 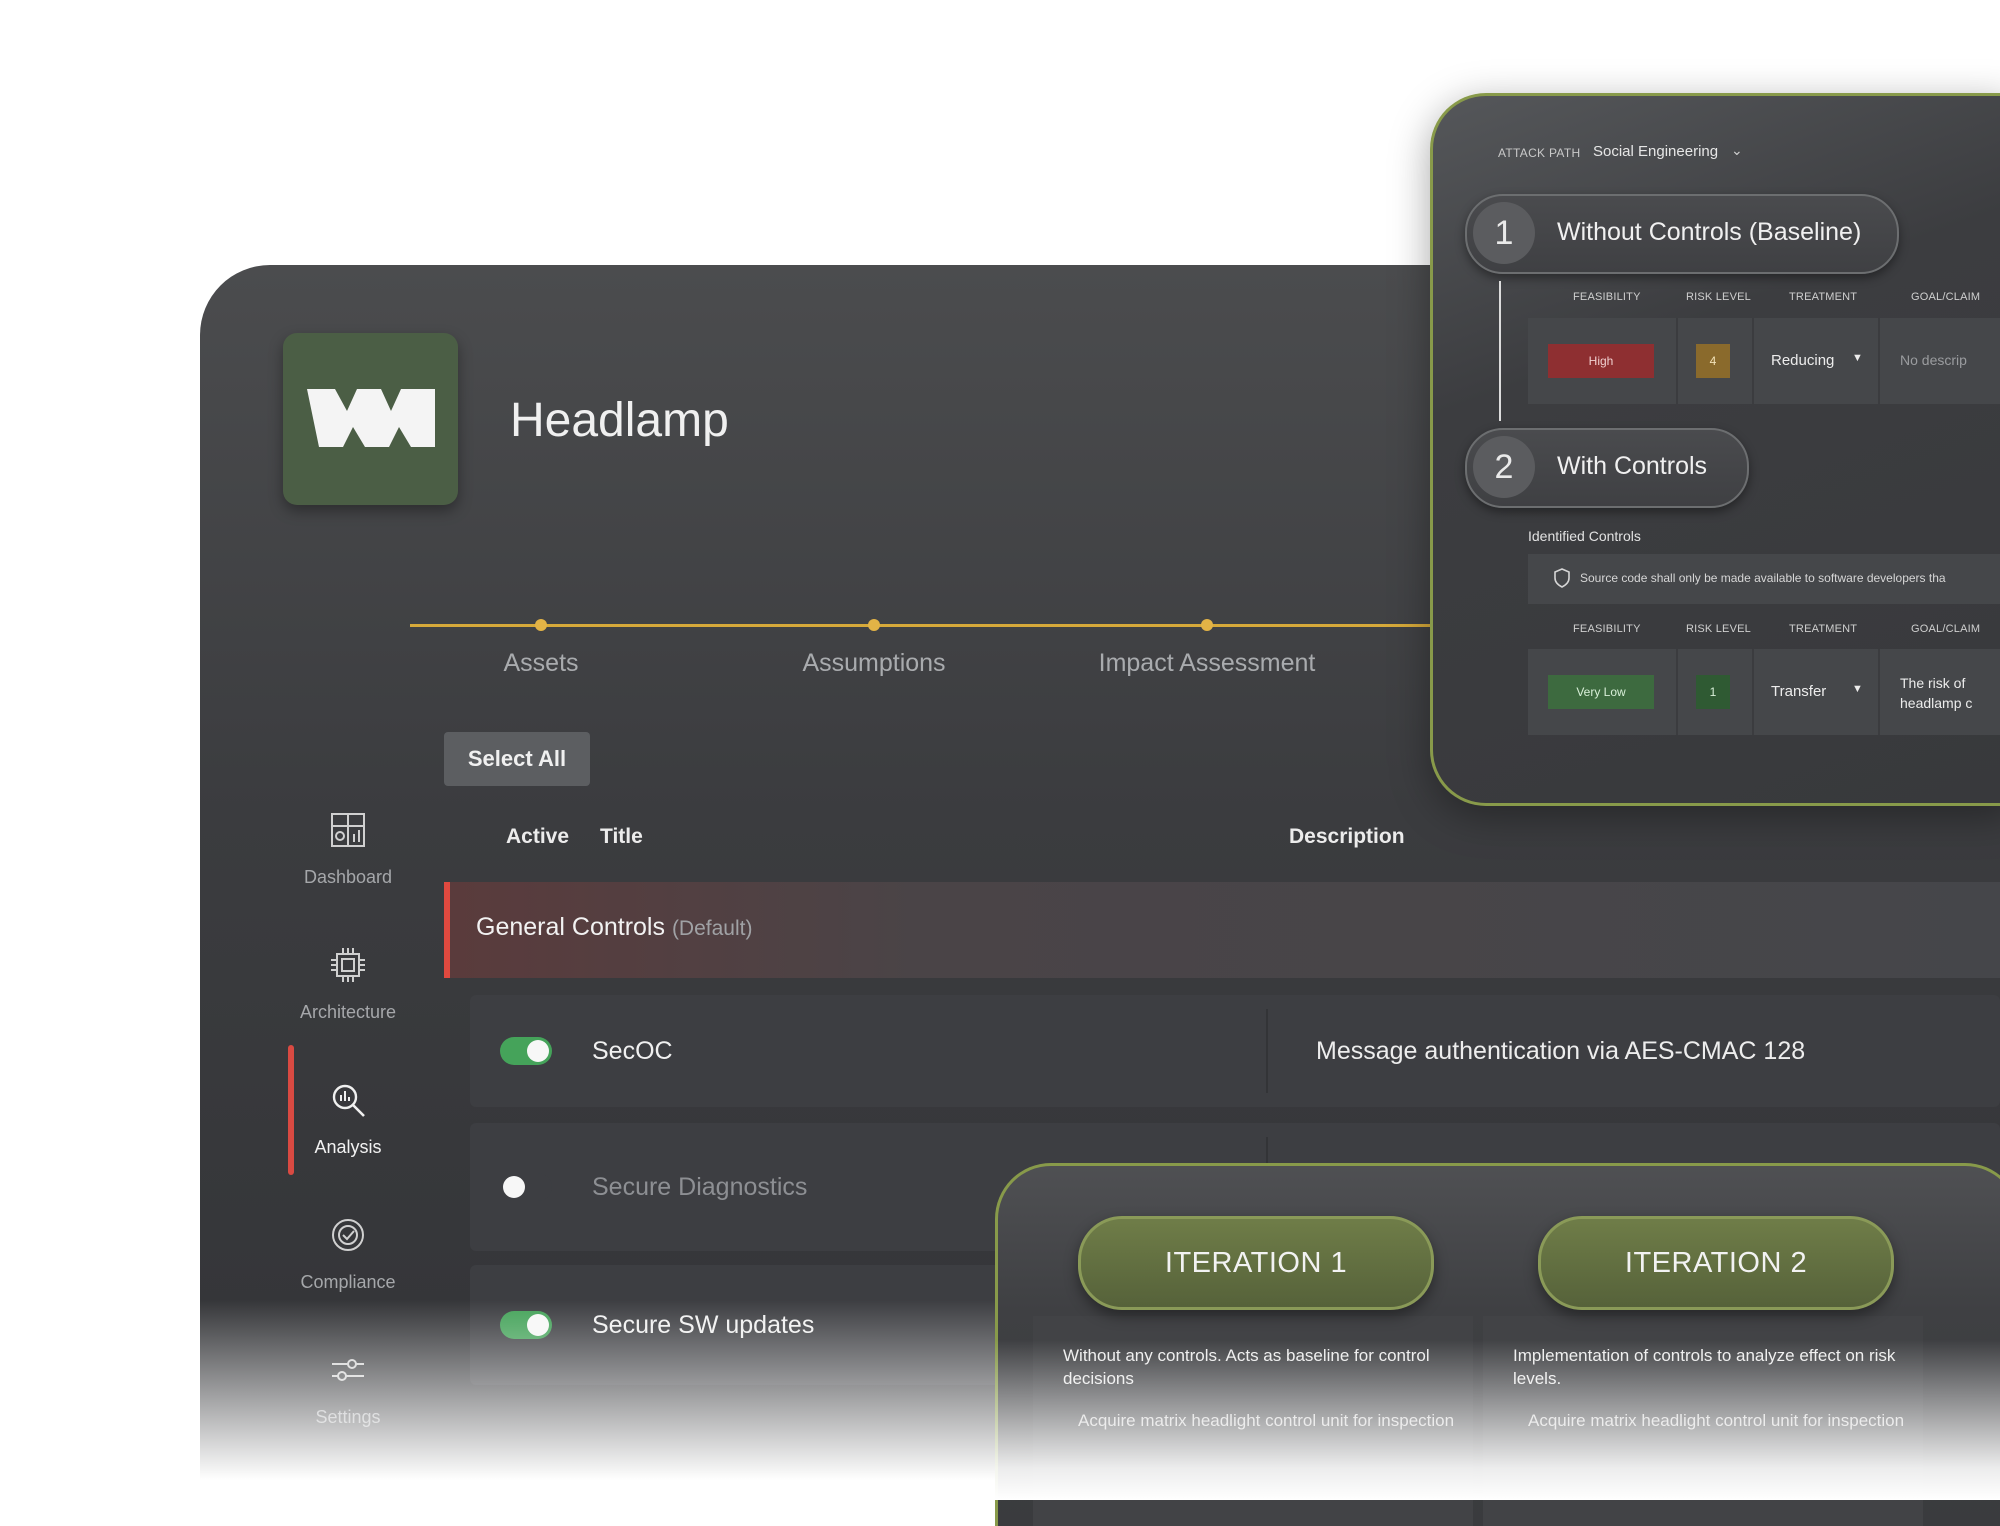 I want to click on group-title: General Controls (Default), so click(x=614, y=927).